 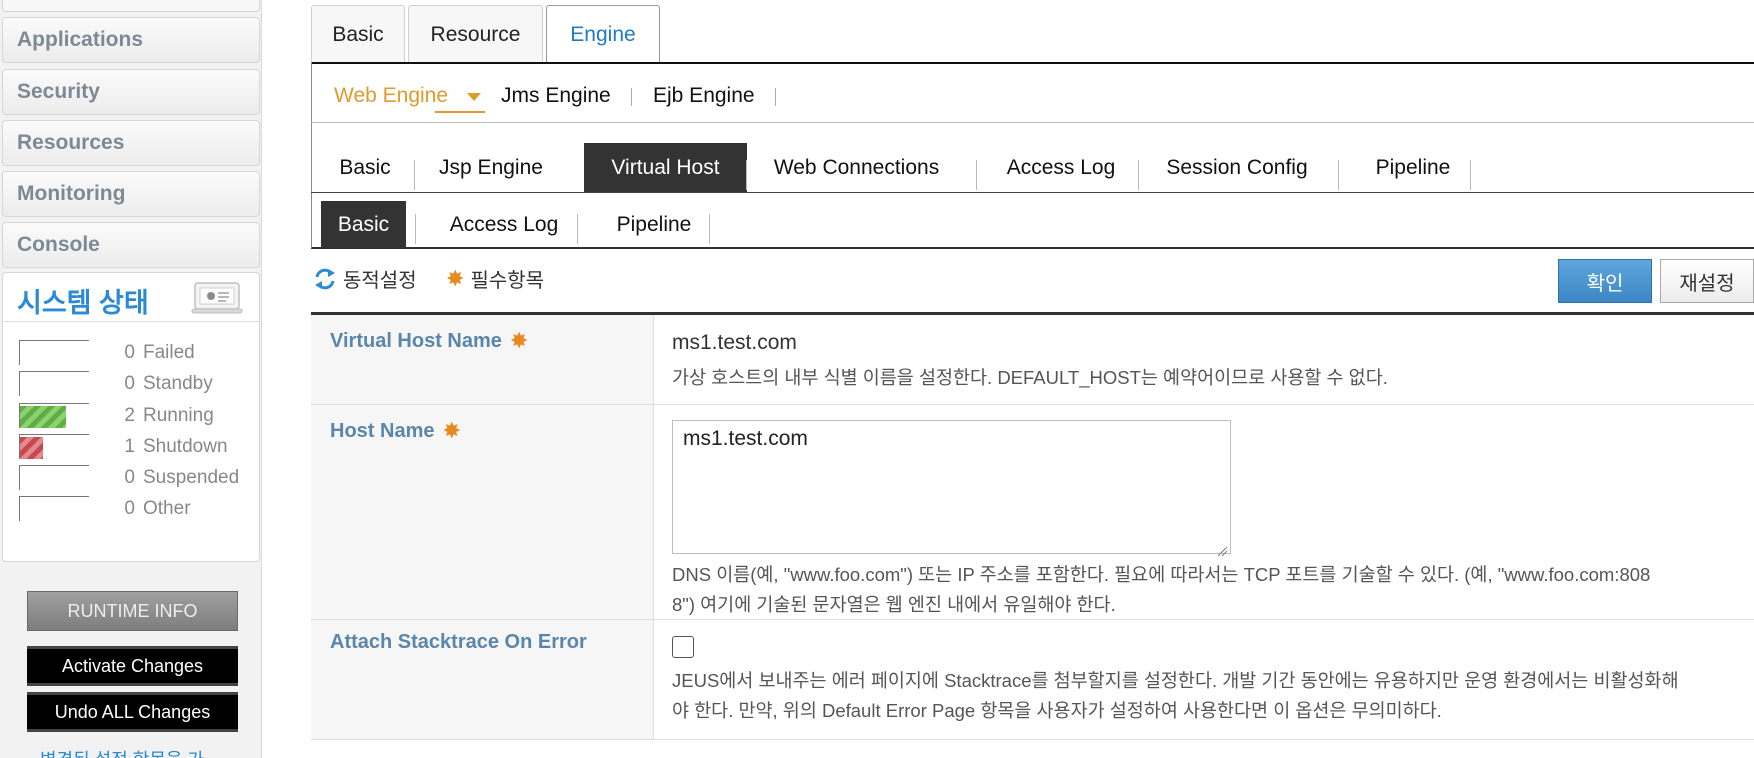 I want to click on sidebar-item-resources: Resources, so click(x=131, y=143).